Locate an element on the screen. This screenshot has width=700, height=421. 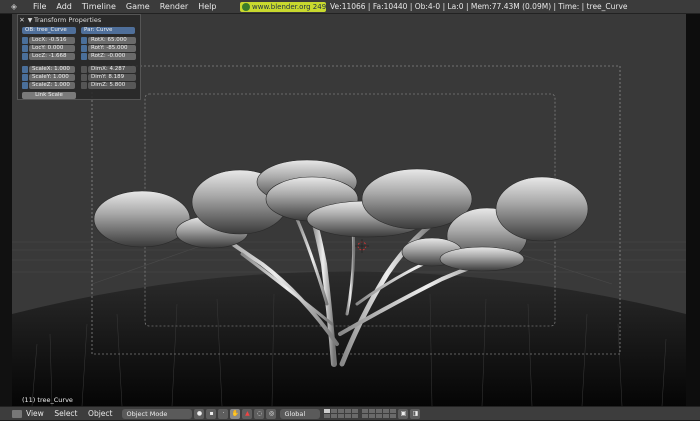
locx-field: LocX: -0.516 is located at coordinates (52, 40).